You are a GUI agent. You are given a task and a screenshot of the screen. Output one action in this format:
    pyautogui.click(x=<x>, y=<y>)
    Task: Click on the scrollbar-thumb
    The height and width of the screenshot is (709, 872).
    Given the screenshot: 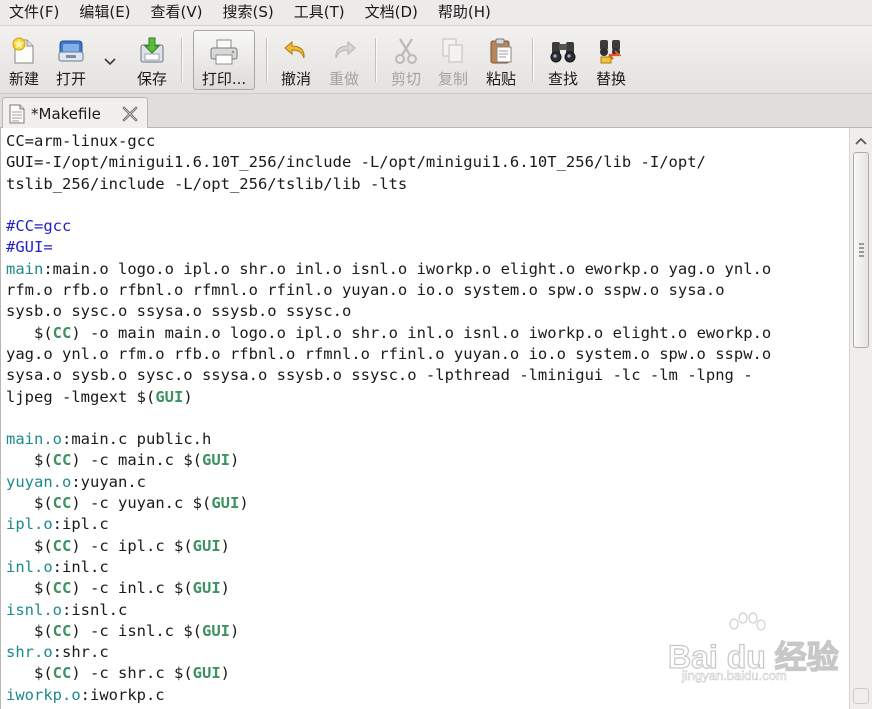 What is the action you would take?
    pyautogui.click(x=861, y=250)
    